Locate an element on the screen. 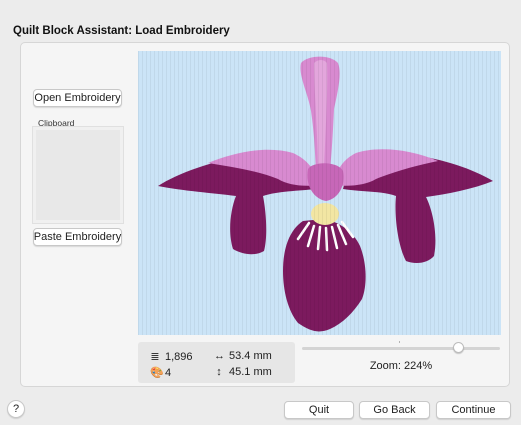 This screenshot has width=521, height=425. zoom-label: Zoom: 224% is located at coordinates (401, 366).